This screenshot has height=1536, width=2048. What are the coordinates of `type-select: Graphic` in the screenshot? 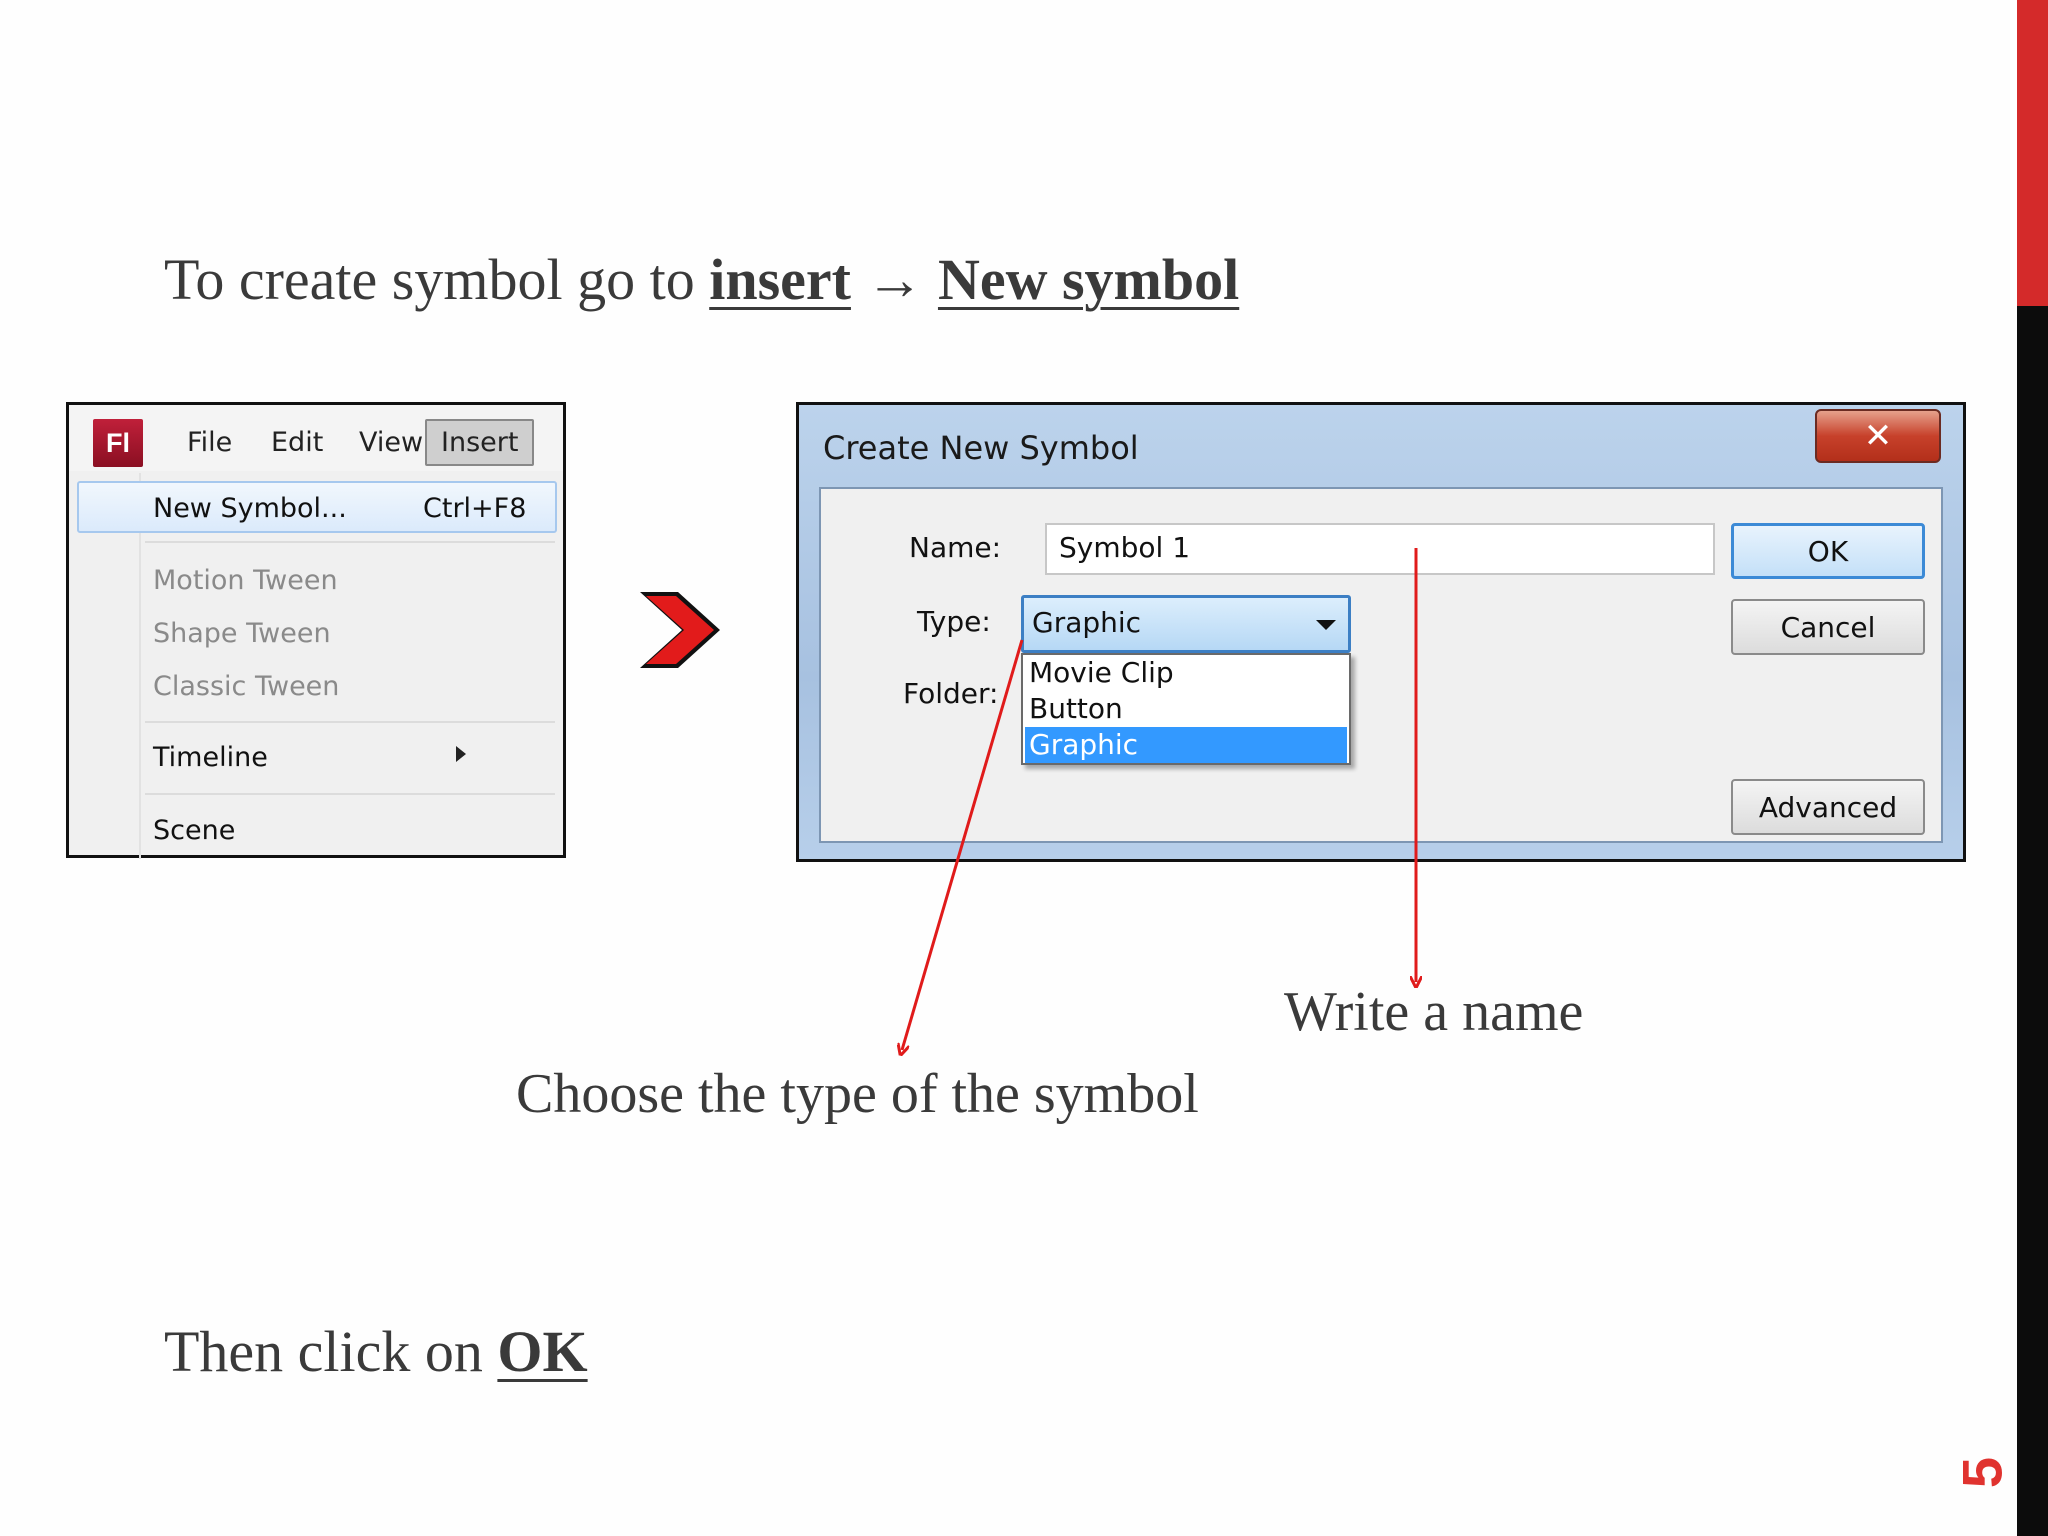 It's located at (1186, 624).